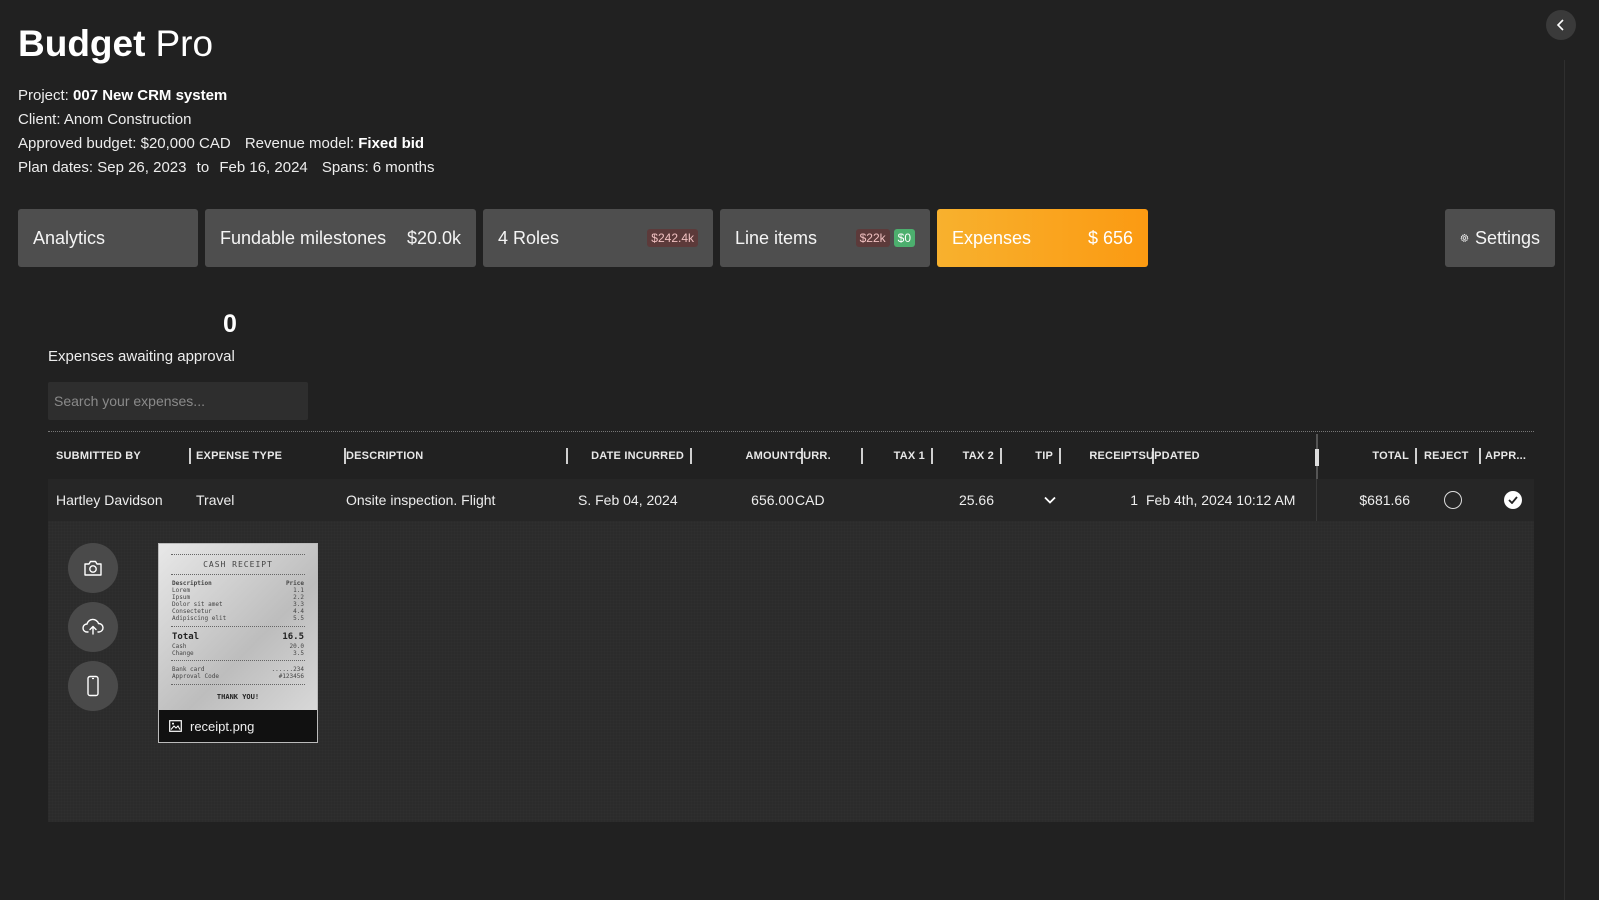  What do you see at coordinates (203, 167) in the screenshot?
I see `plan-dates-to: to` at bounding box center [203, 167].